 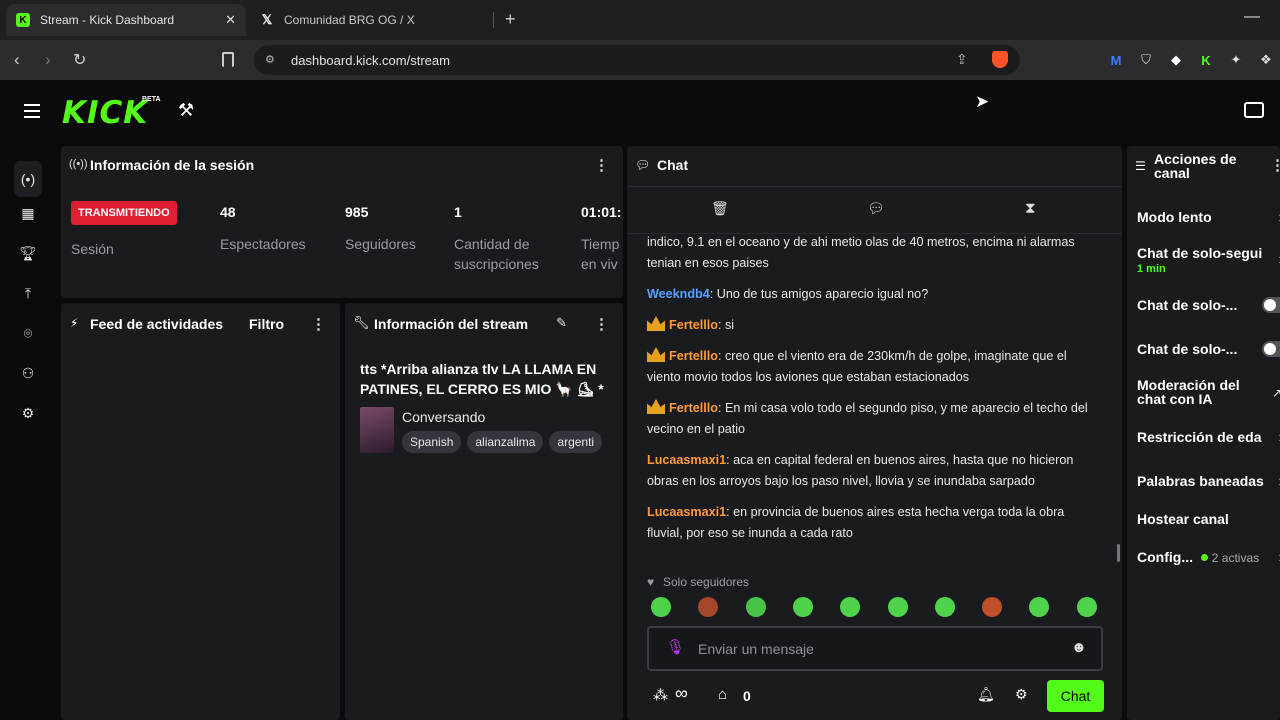 I want to click on extension-kick-icon: K, so click(x=1206, y=60).